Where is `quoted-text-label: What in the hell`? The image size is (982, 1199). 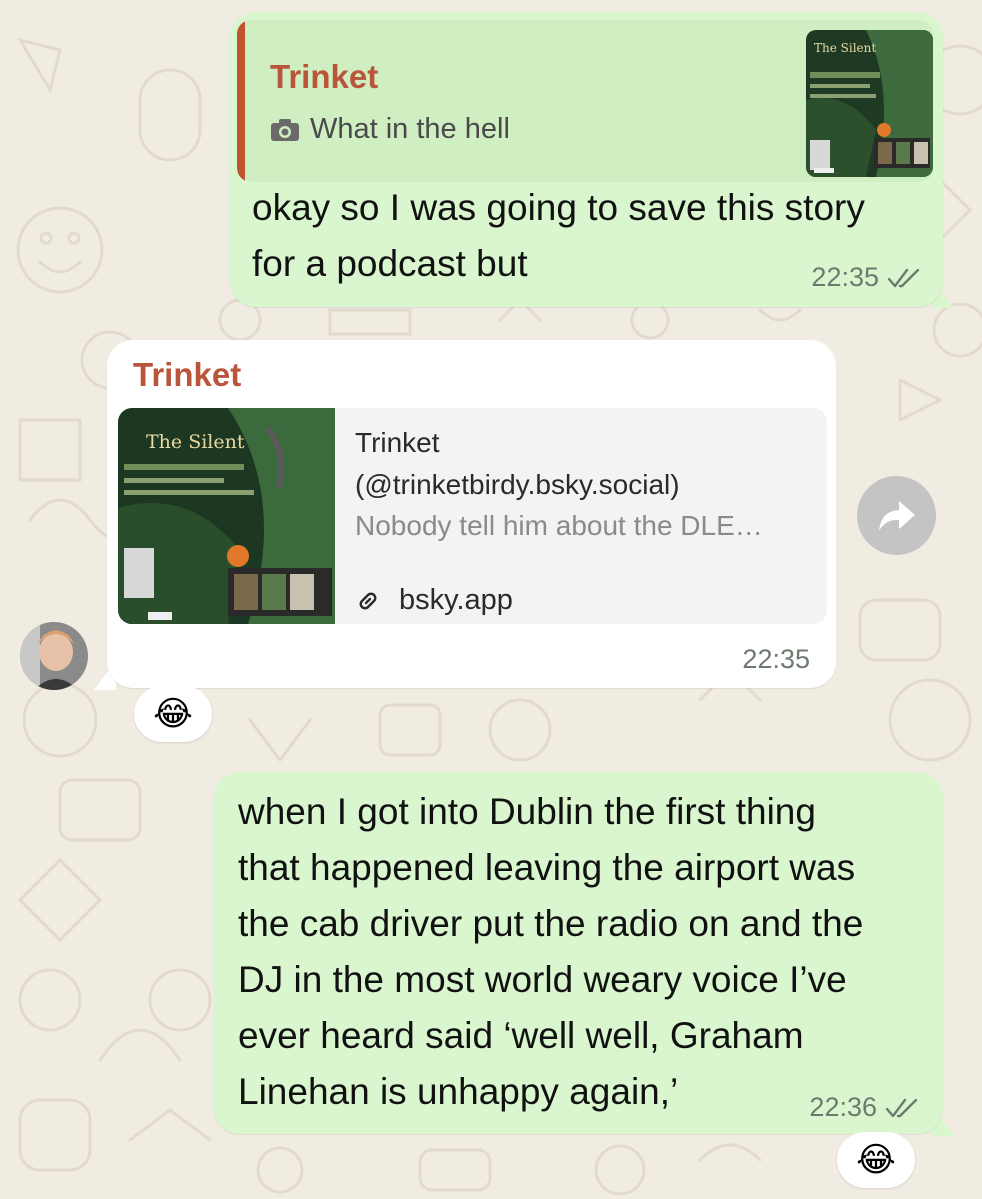
quoted-text-label: What in the hell is located at coordinates (410, 129).